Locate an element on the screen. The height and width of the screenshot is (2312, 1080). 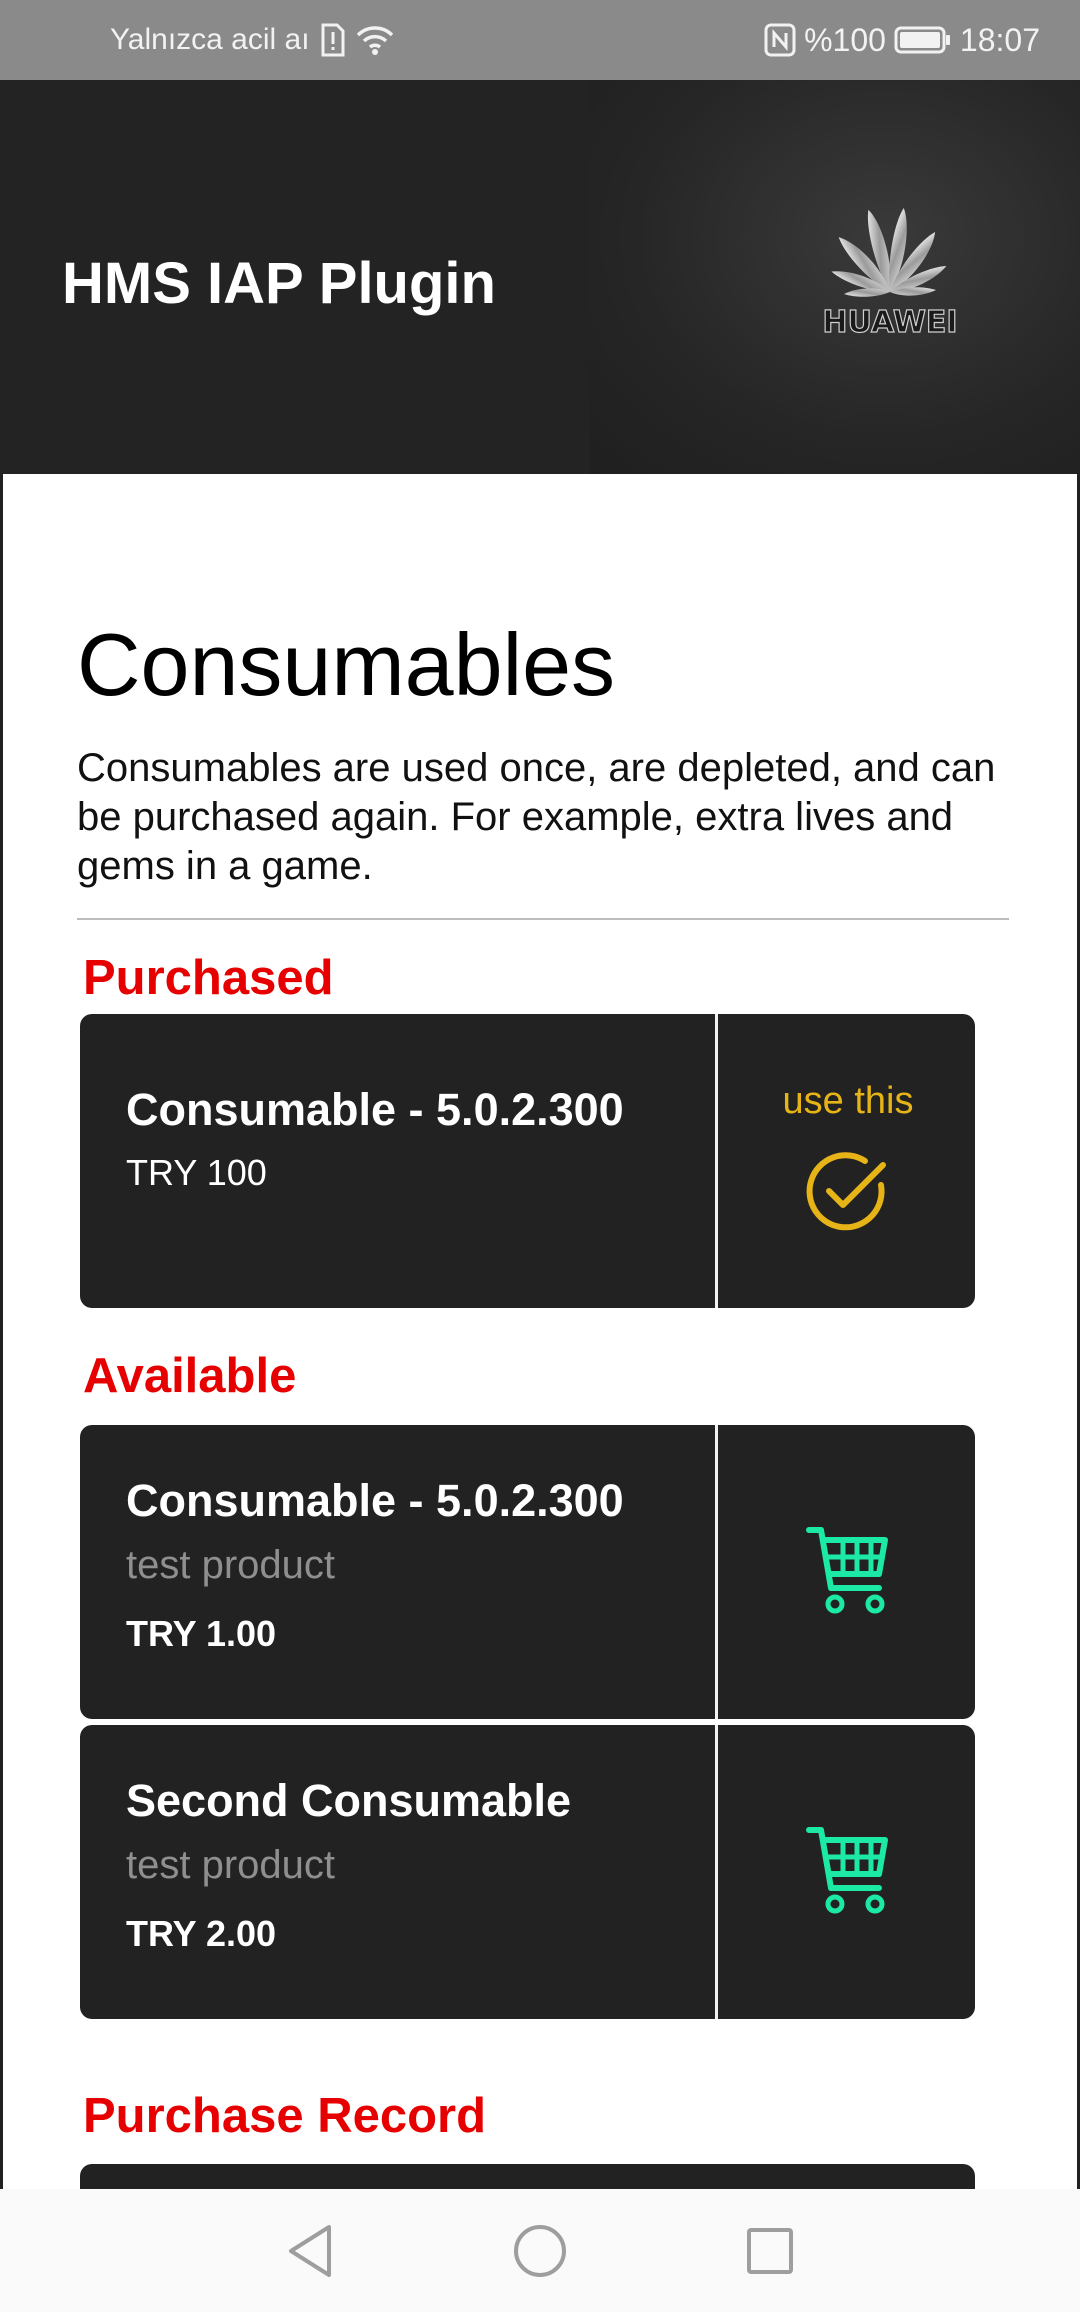
product-price: TRY 1.00 is located at coordinates (201, 1633).